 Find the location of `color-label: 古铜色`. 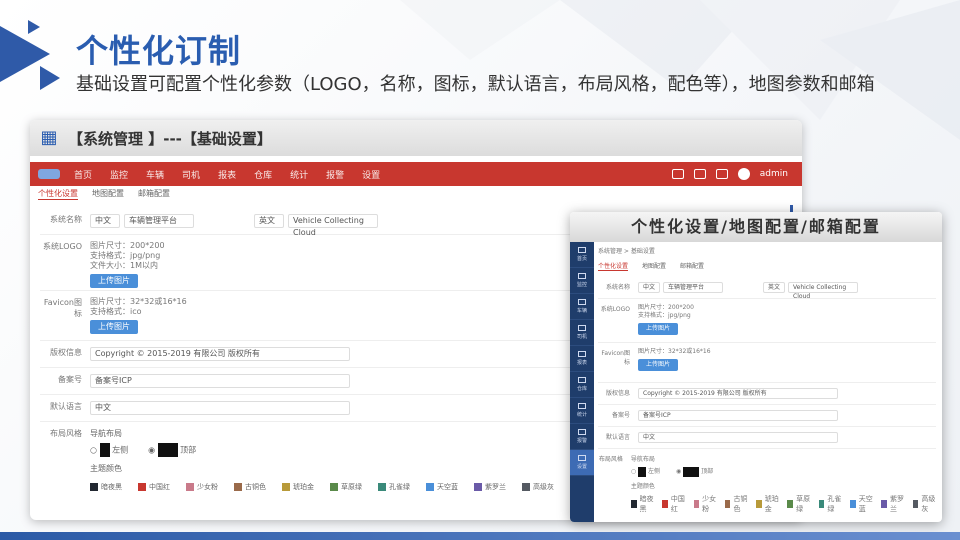

color-label: 古铜色 is located at coordinates (740, 503).